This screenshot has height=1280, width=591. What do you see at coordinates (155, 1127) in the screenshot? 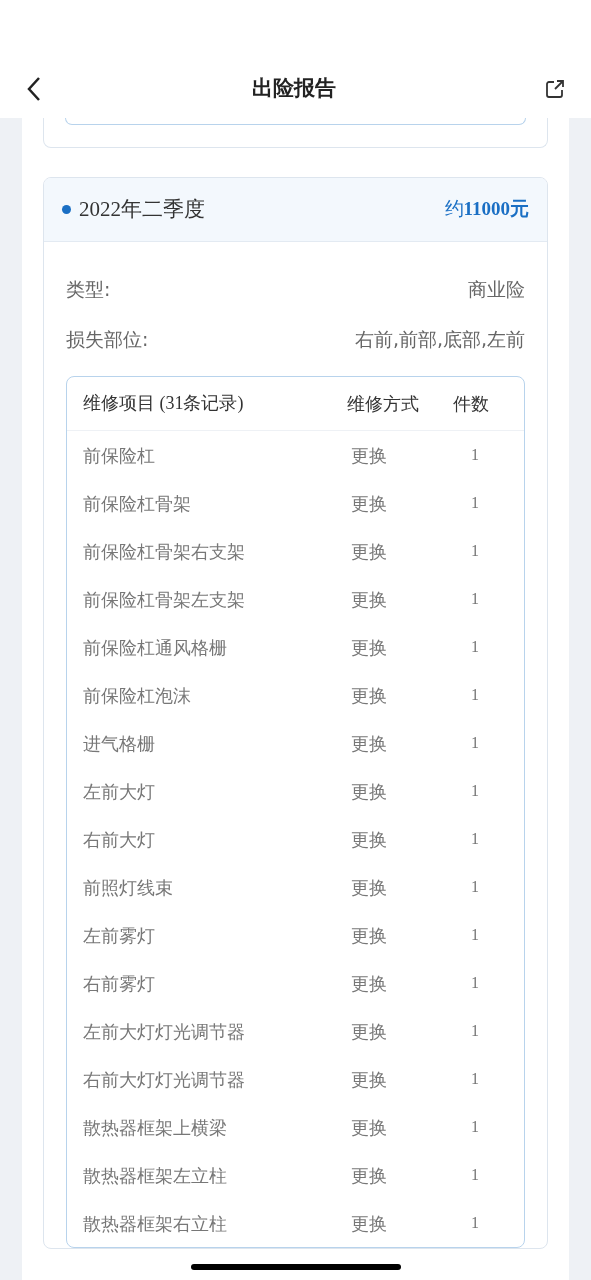
I see `table-cell-text: 散热器框架上横梁` at bounding box center [155, 1127].